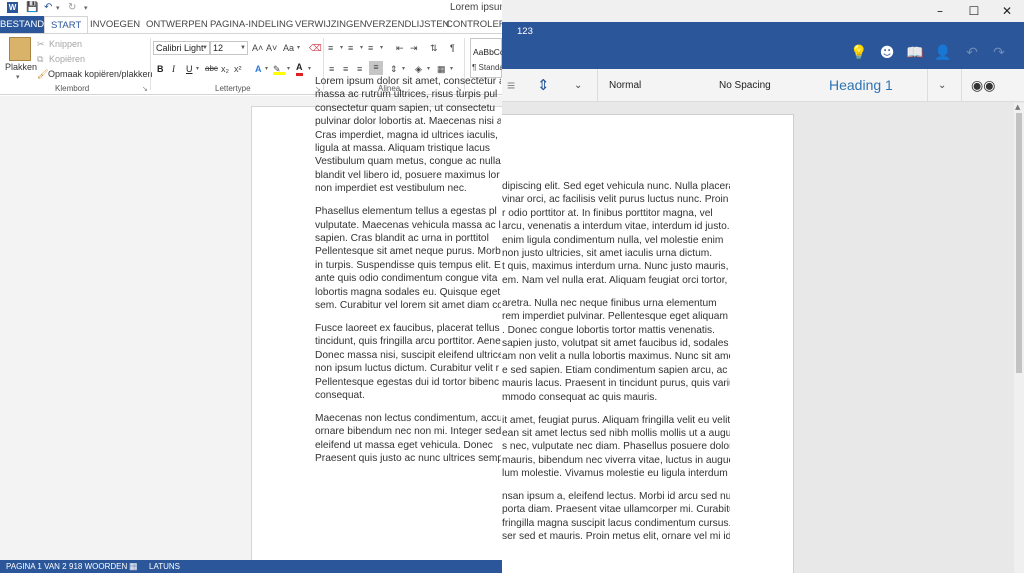 The height and width of the screenshot is (573, 1024). What do you see at coordinates (288, 69) in the screenshot?
I see `highlight-dropdown-icon: ▾` at bounding box center [288, 69].